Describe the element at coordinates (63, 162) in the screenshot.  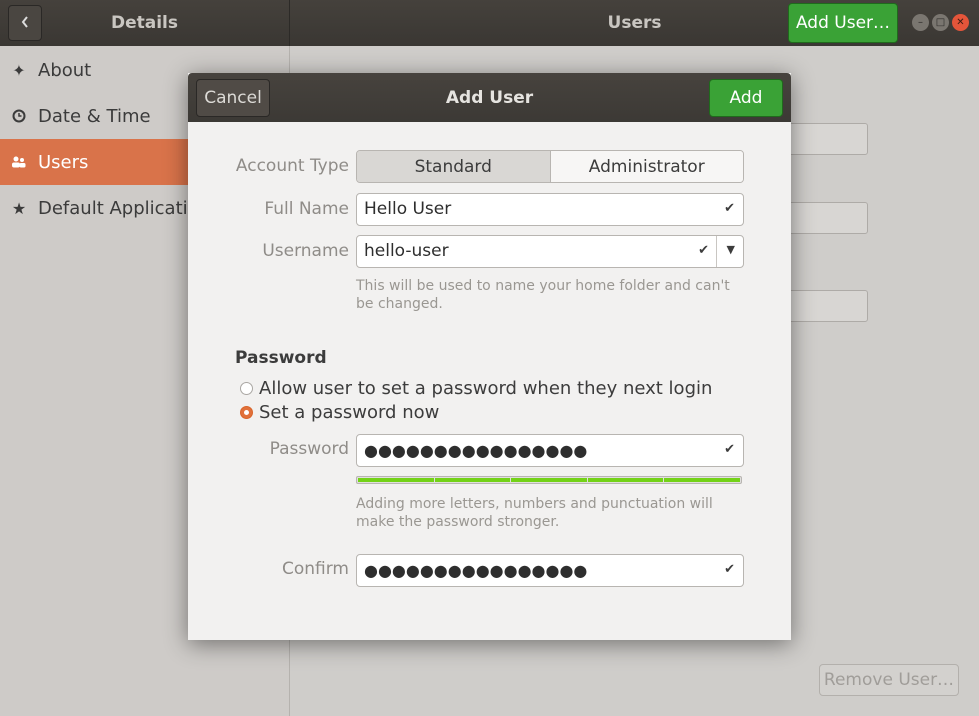
I see `sidebar-item-label: Users` at that location.